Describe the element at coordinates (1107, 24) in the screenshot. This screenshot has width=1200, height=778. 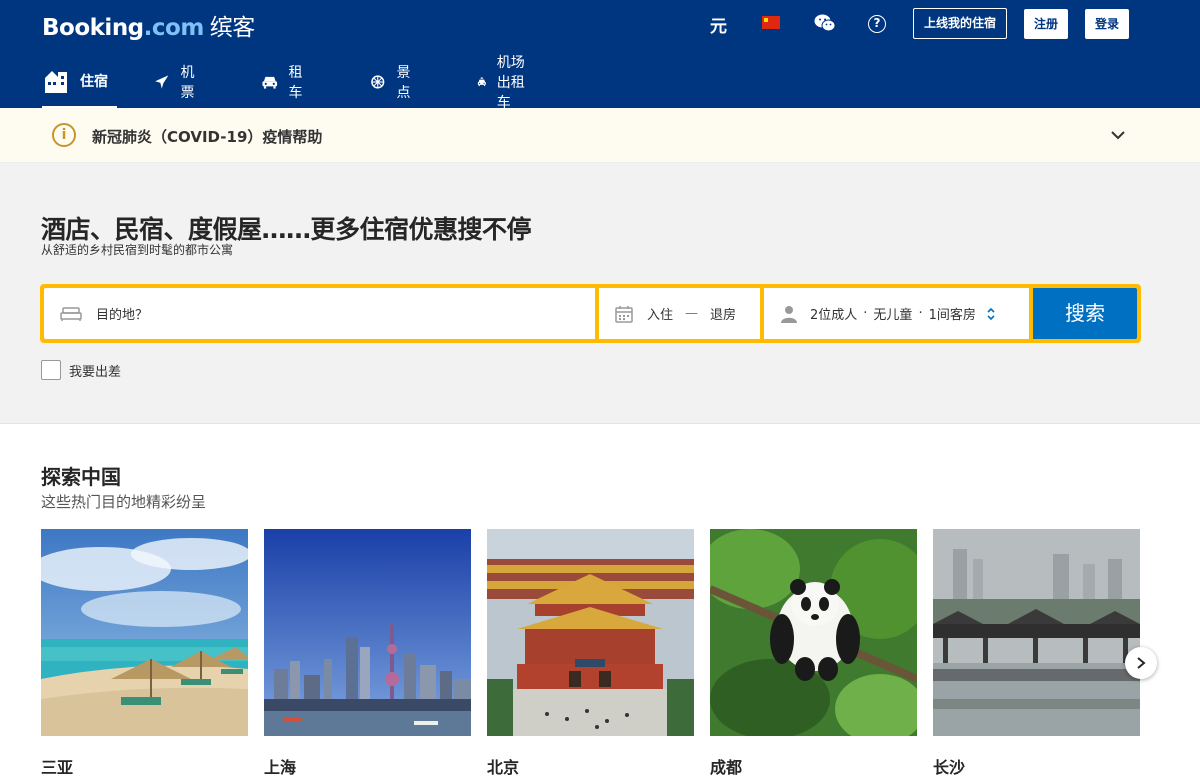
I see `login-button: 登录` at that location.